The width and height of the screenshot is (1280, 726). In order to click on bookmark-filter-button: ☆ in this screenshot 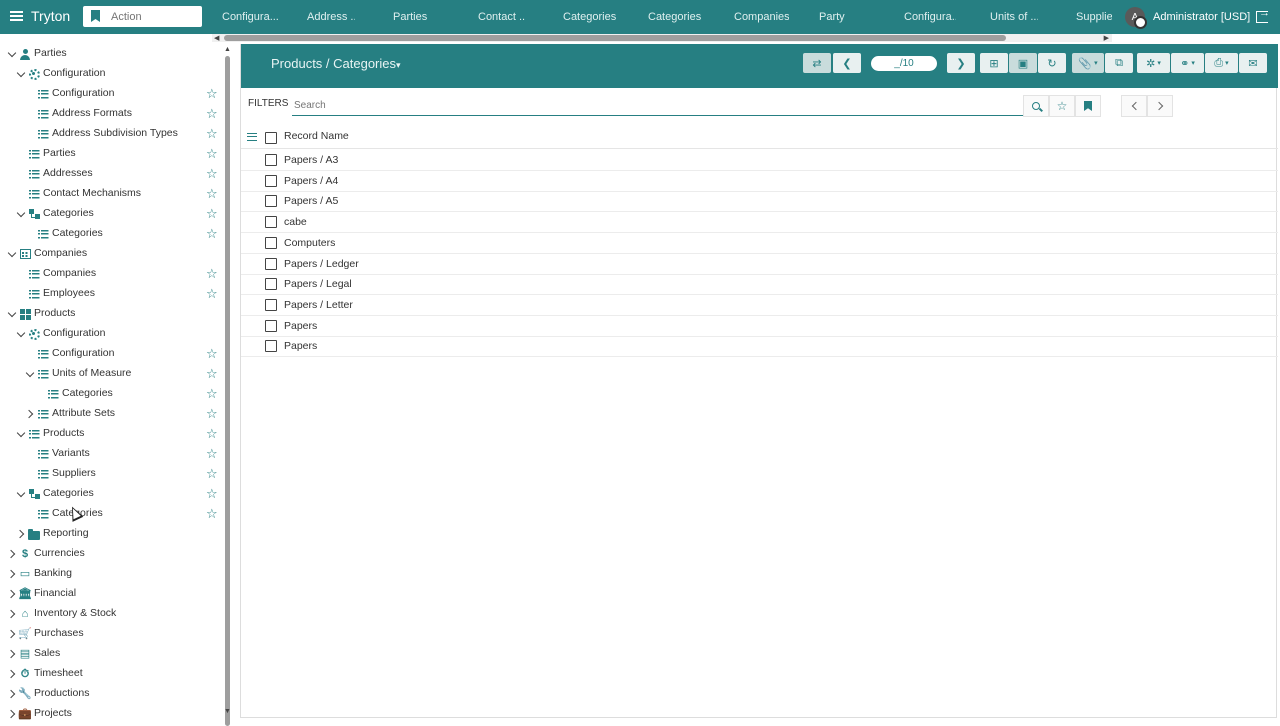, I will do `click(1062, 106)`.